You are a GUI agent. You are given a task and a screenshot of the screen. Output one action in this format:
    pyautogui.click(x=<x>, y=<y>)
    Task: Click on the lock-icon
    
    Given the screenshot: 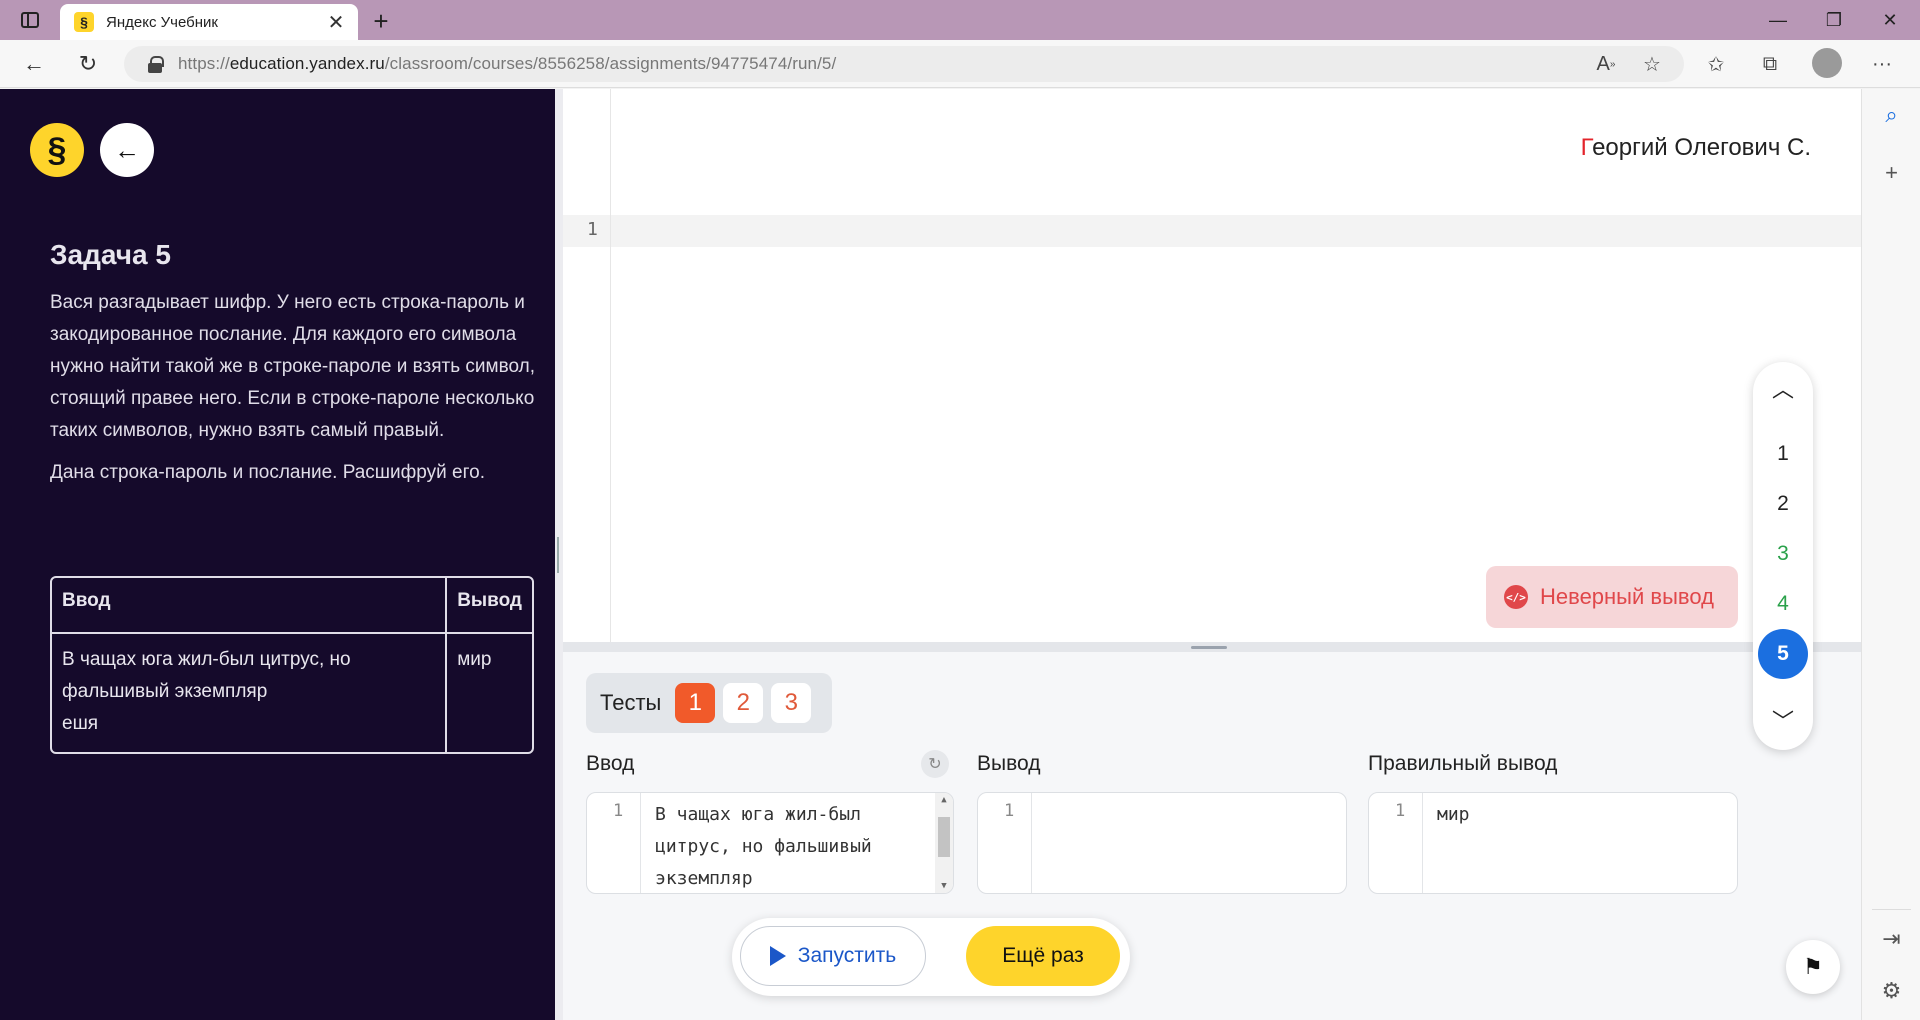 What is the action you would take?
    pyautogui.click(x=156, y=64)
    